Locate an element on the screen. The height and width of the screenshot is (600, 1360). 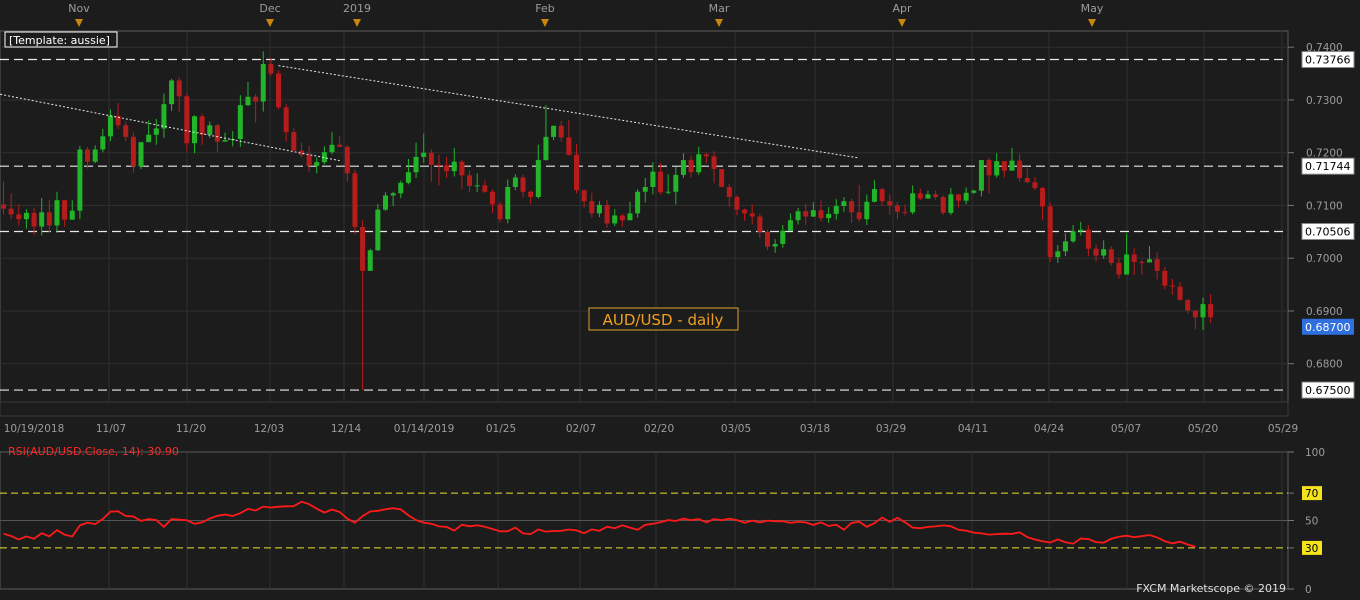
price-level-label: 0.73766 is located at coordinates (1328, 60).